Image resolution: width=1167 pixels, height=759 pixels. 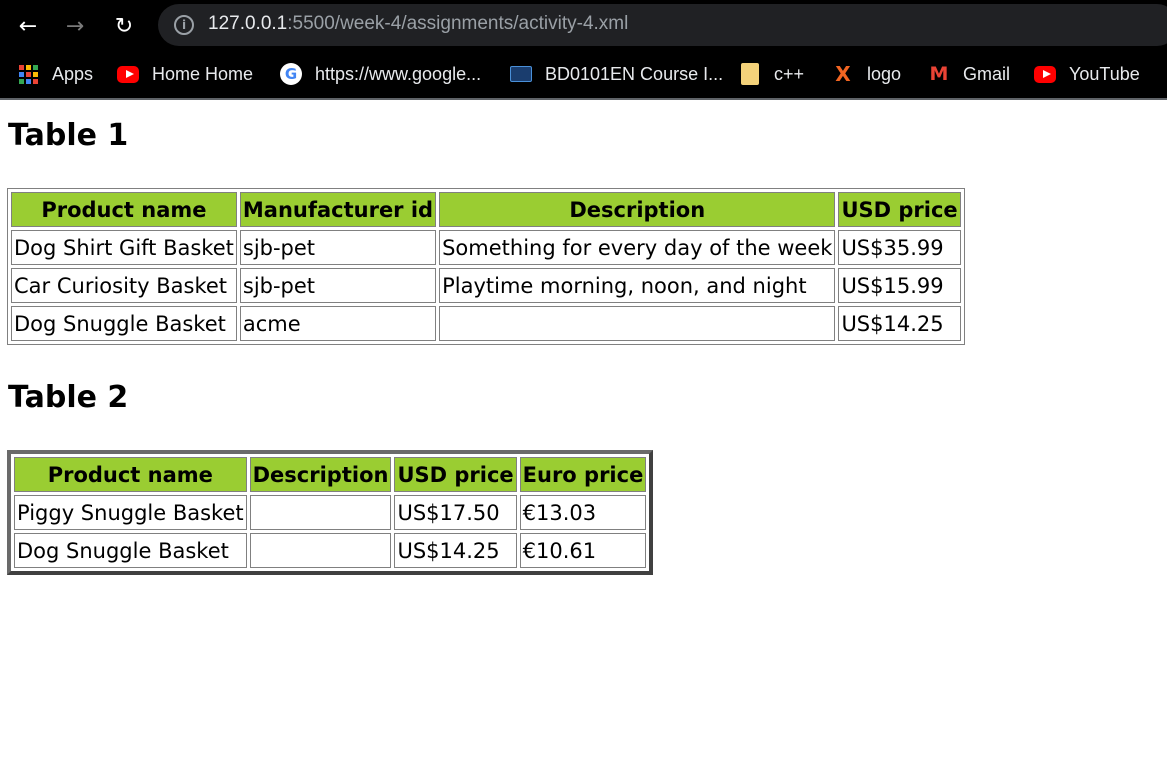 I want to click on bookmark-youtube: YouTube, so click(x=1087, y=74).